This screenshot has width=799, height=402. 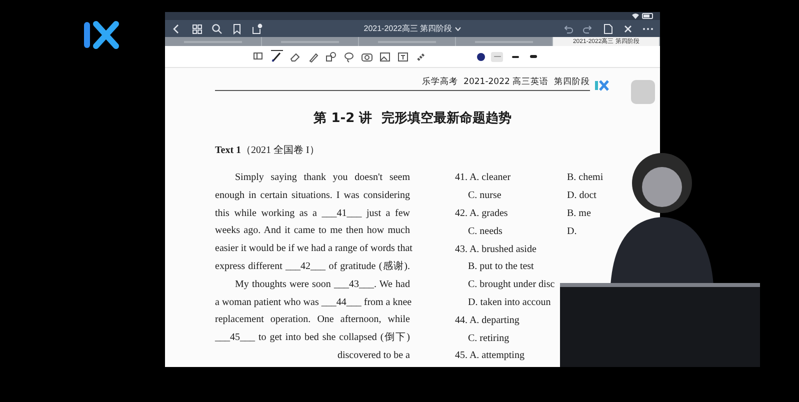 I want to click on text-heading: Text 1（2021 全国卷 I）, so click(x=267, y=150).